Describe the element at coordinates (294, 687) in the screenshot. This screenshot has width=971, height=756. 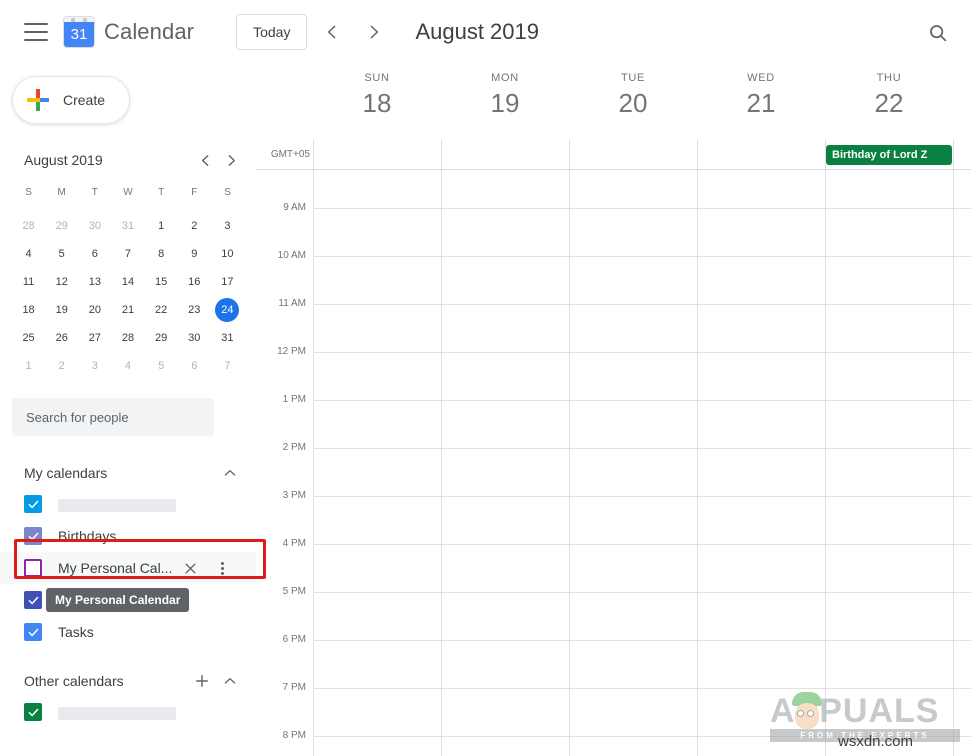
I see `hour-label: 7 PM` at that location.